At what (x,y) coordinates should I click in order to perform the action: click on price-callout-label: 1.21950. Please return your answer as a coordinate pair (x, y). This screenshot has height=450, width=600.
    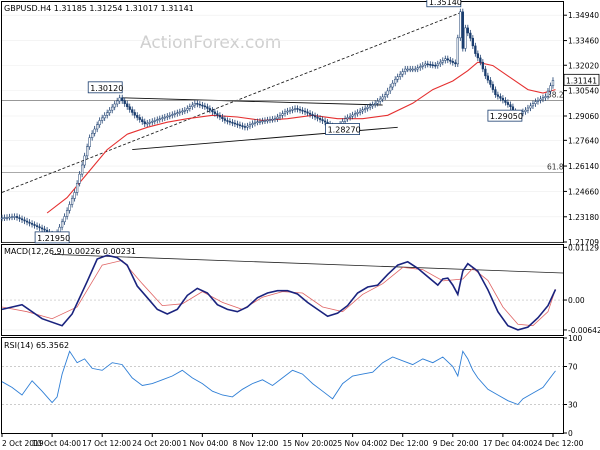
    Looking at the image, I should click on (53, 238).